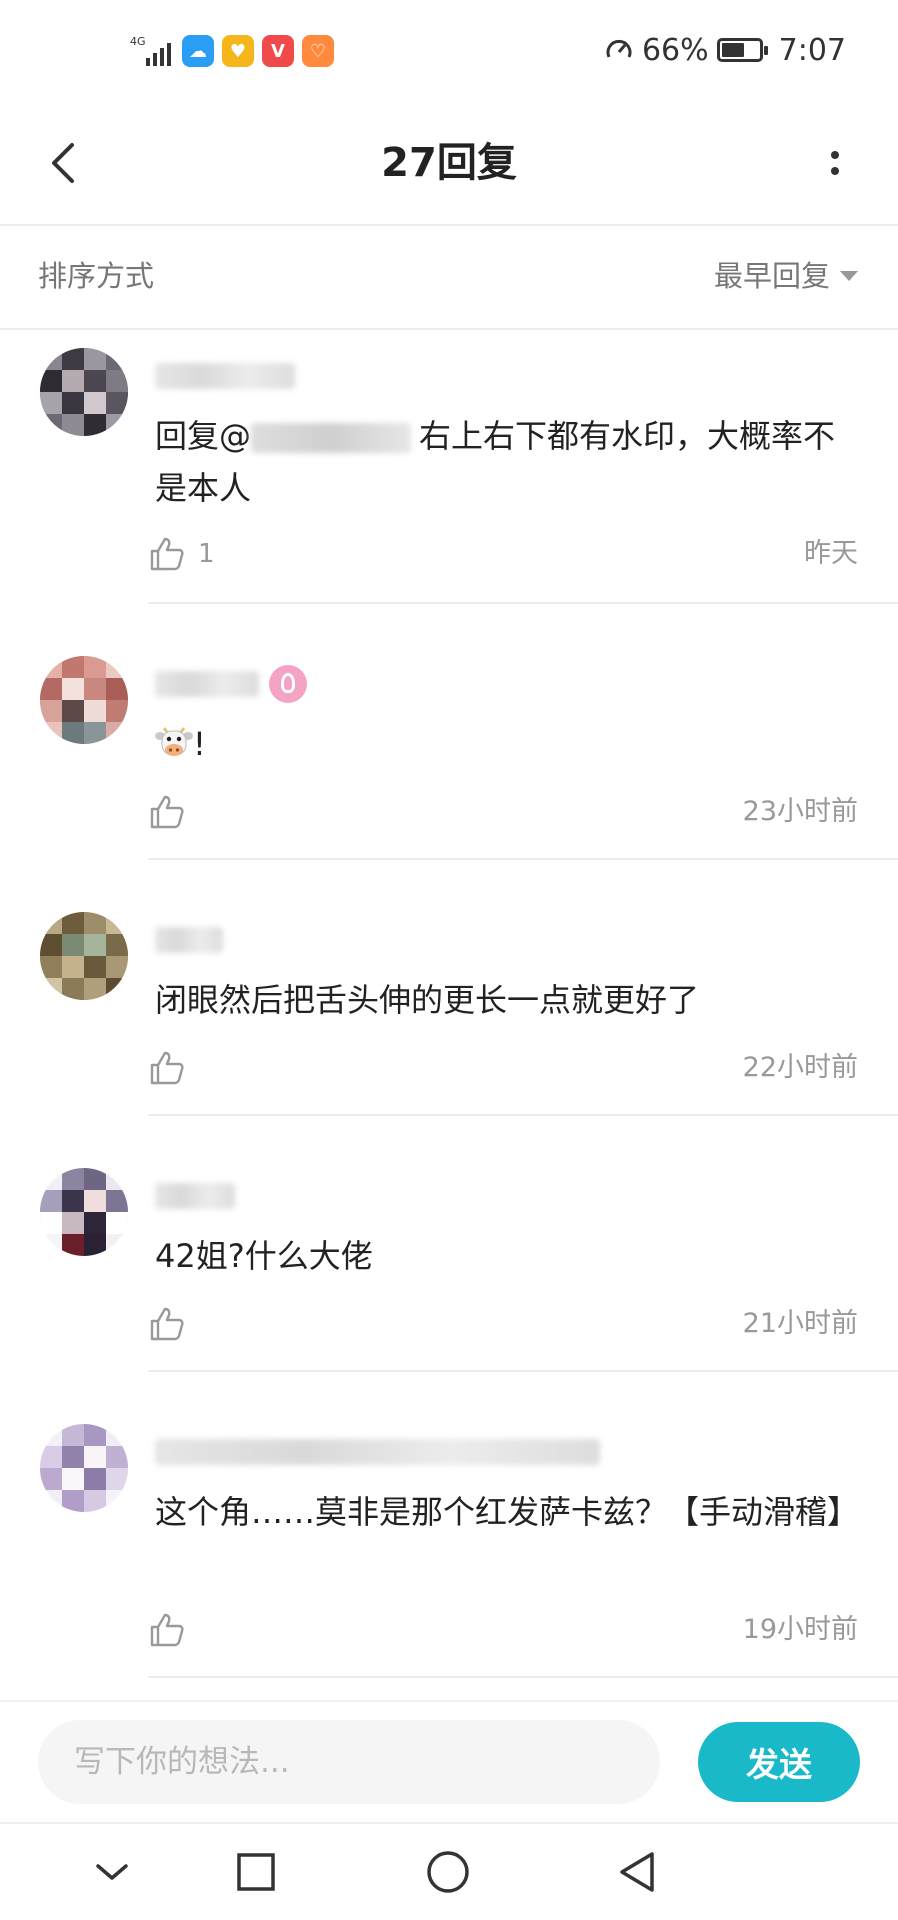  I want to click on comment-content: 回复@ 右上右下都有水印，大概率不是本人, so click(506, 462).